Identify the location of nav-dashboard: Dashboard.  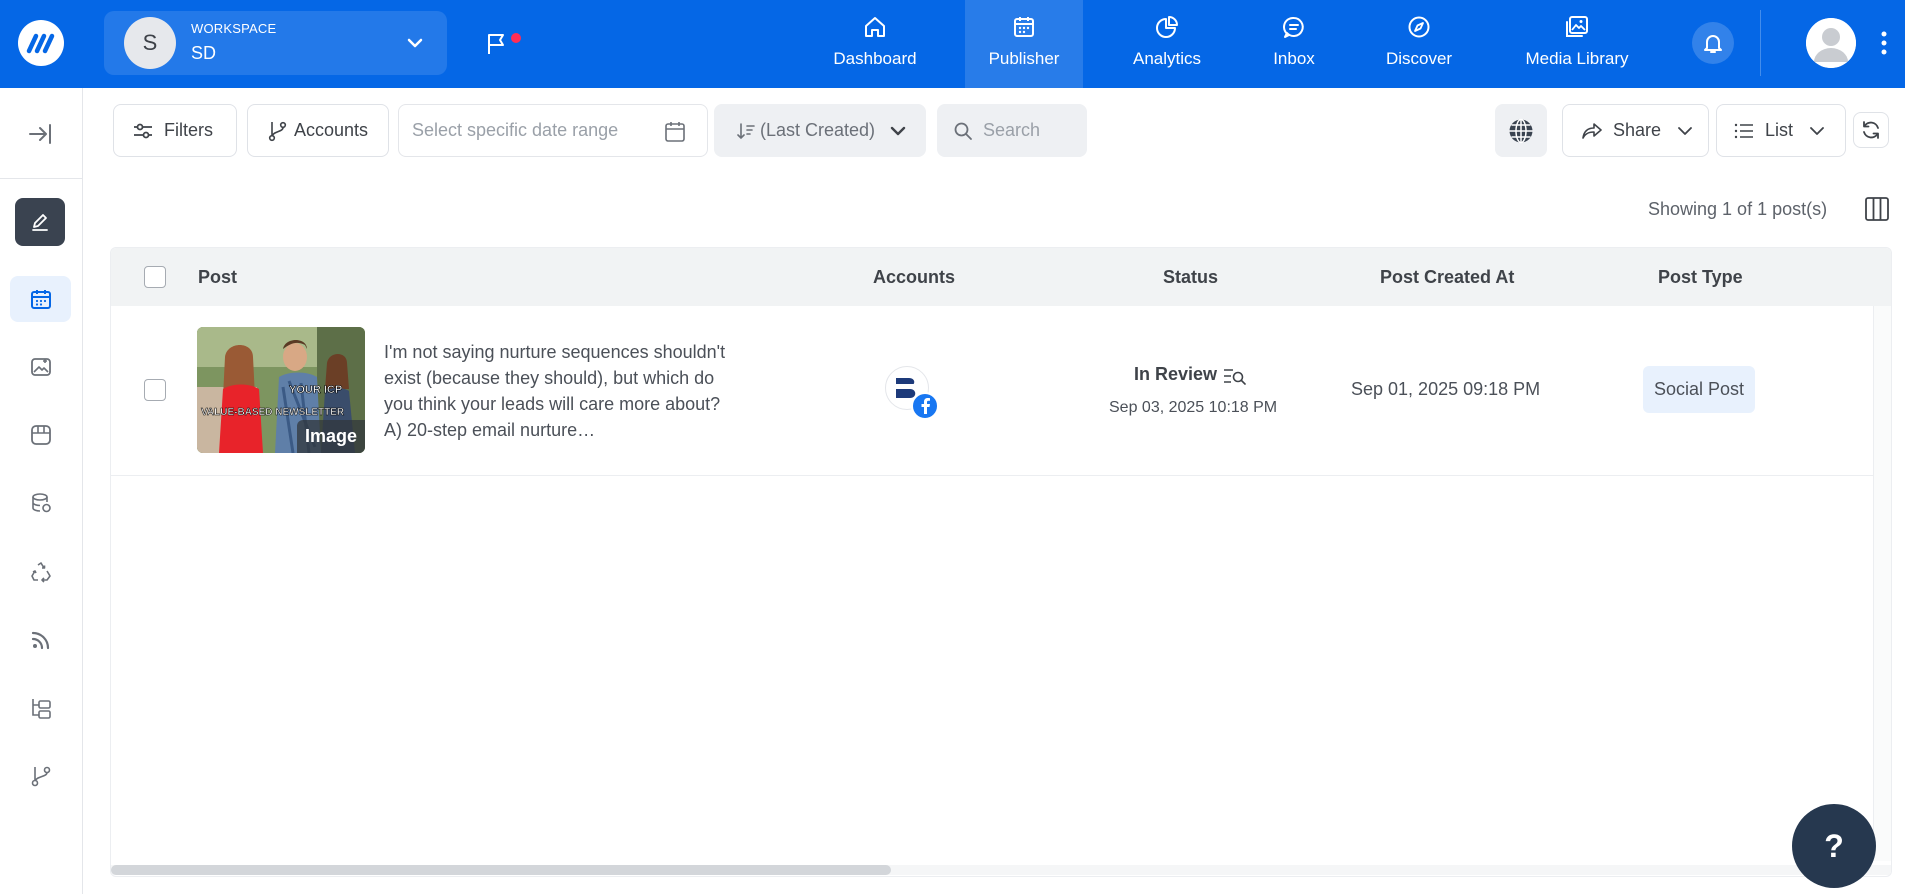
(875, 44).